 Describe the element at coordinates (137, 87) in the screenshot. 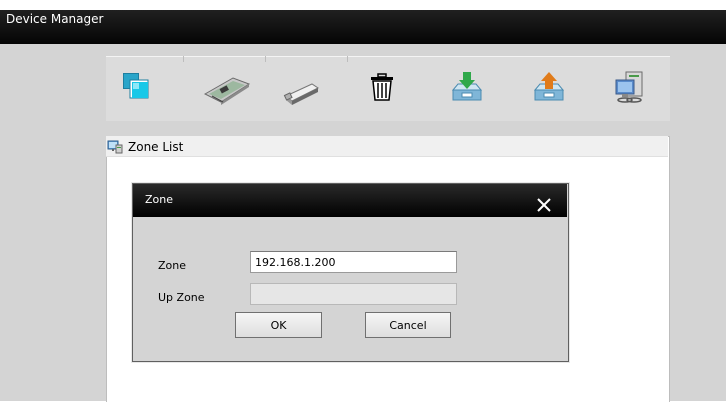

I see `copy-zone-icon` at that location.